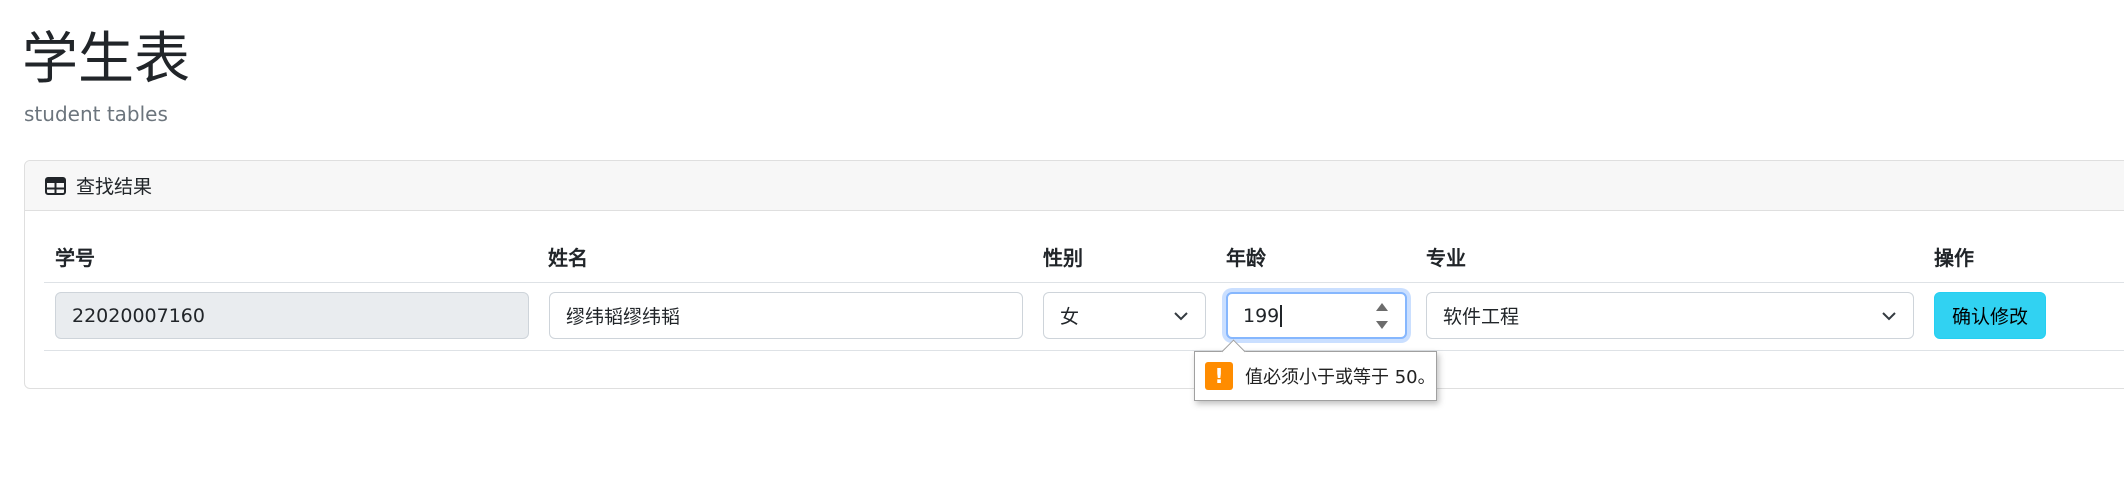  I want to click on card-title: 查找结果, so click(114, 187).